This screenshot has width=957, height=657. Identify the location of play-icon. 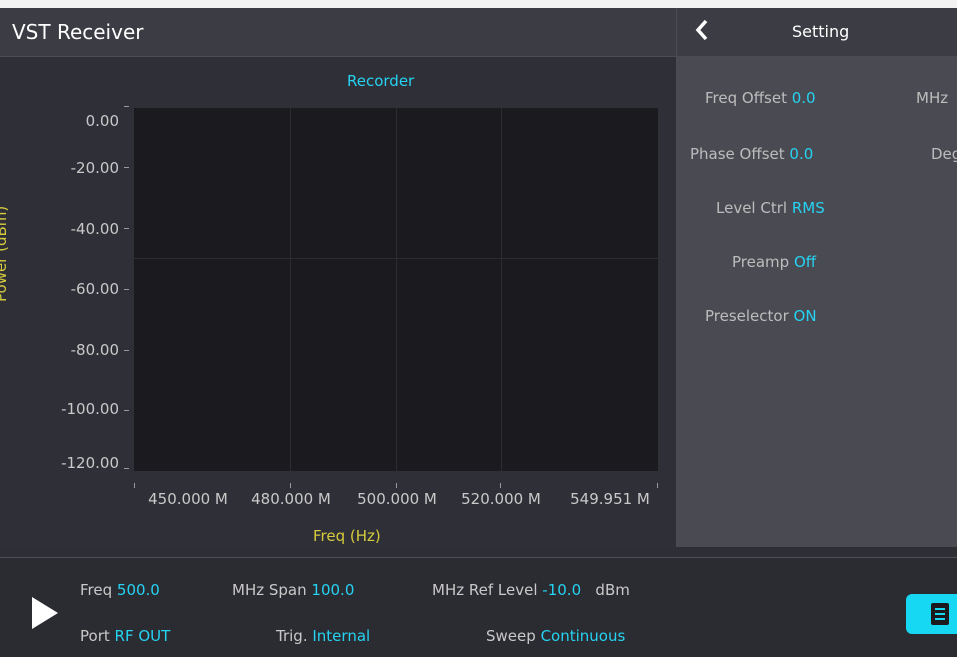
(45, 613).